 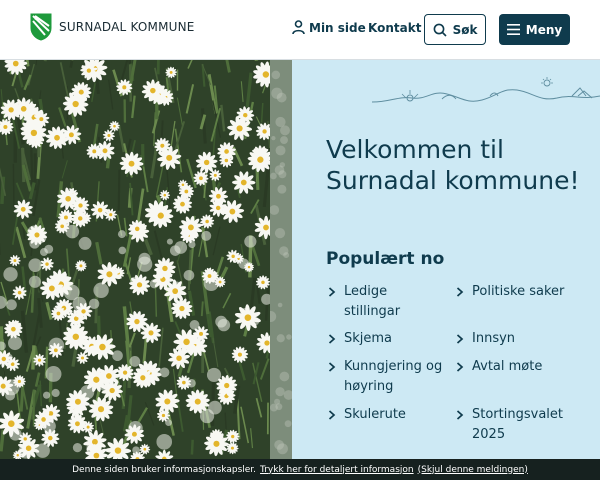 What do you see at coordinates (518, 291) in the screenshot?
I see `link-label: Politiske saker` at bounding box center [518, 291].